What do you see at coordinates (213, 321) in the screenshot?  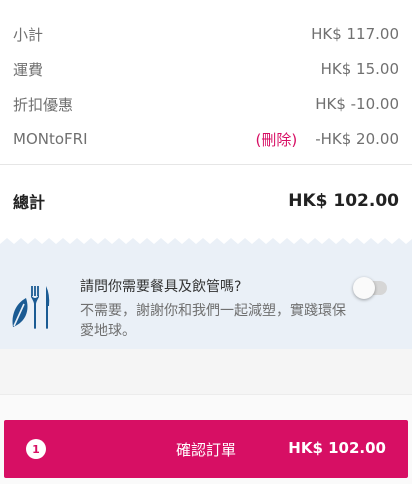 I see `cutlery-description: 不需要，謝謝你和我們一起減塑，實踐環保愛地球。` at bounding box center [213, 321].